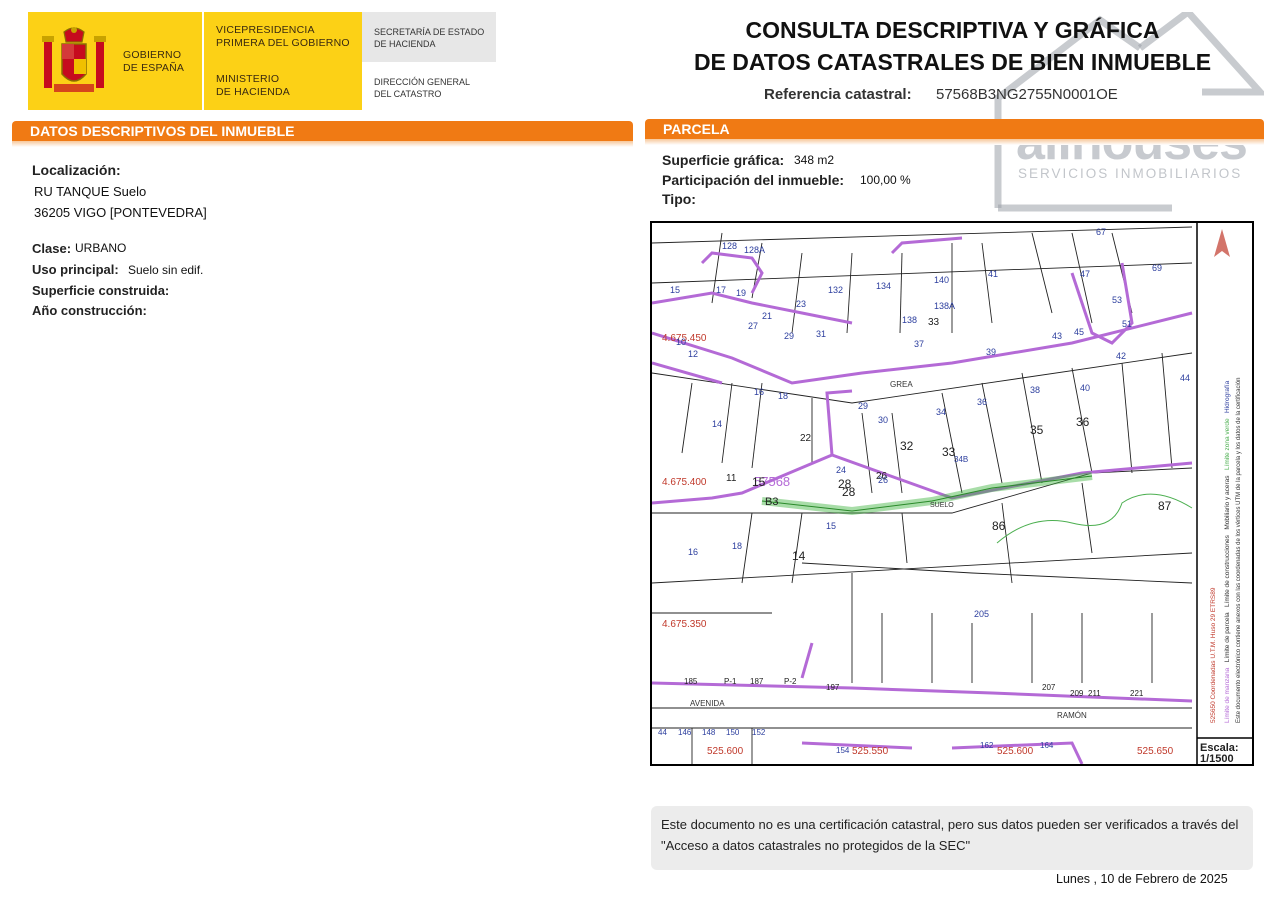 The image size is (1280, 898). Describe the element at coordinates (730, 246) in the screenshot. I see `house-number: 128` at that location.